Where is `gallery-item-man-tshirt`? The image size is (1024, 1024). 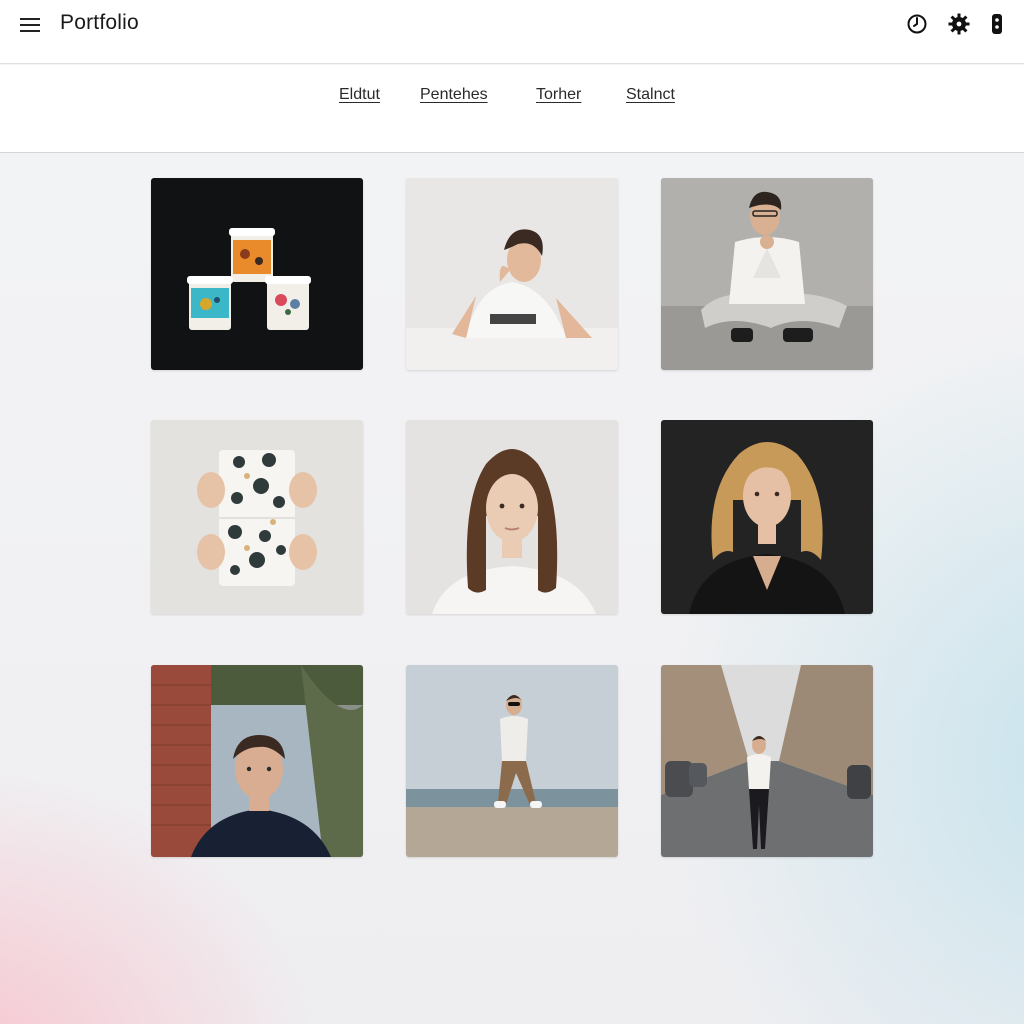
gallery-item-man-tshirt is located at coordinates (512, 274).